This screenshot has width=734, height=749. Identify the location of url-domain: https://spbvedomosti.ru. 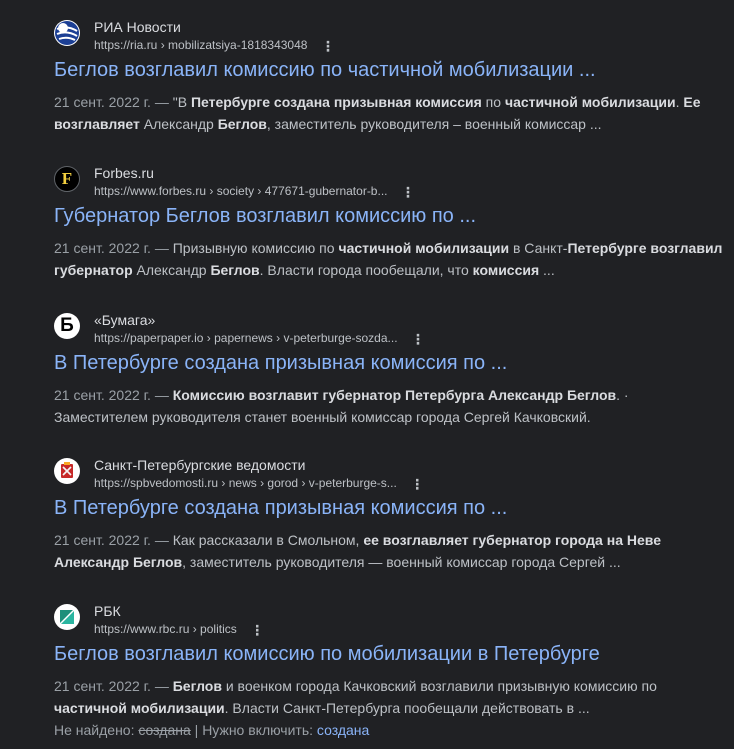
(156, 483).